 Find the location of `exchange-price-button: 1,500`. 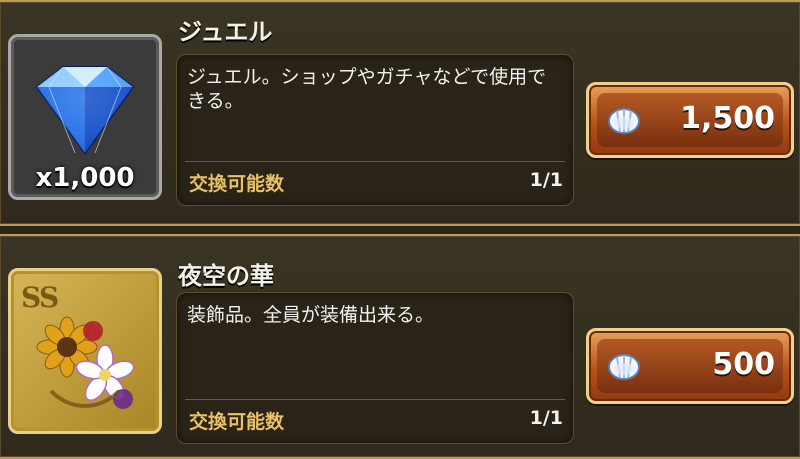

exchange-price-button: 1,500 is located at coordinates (690, 120).